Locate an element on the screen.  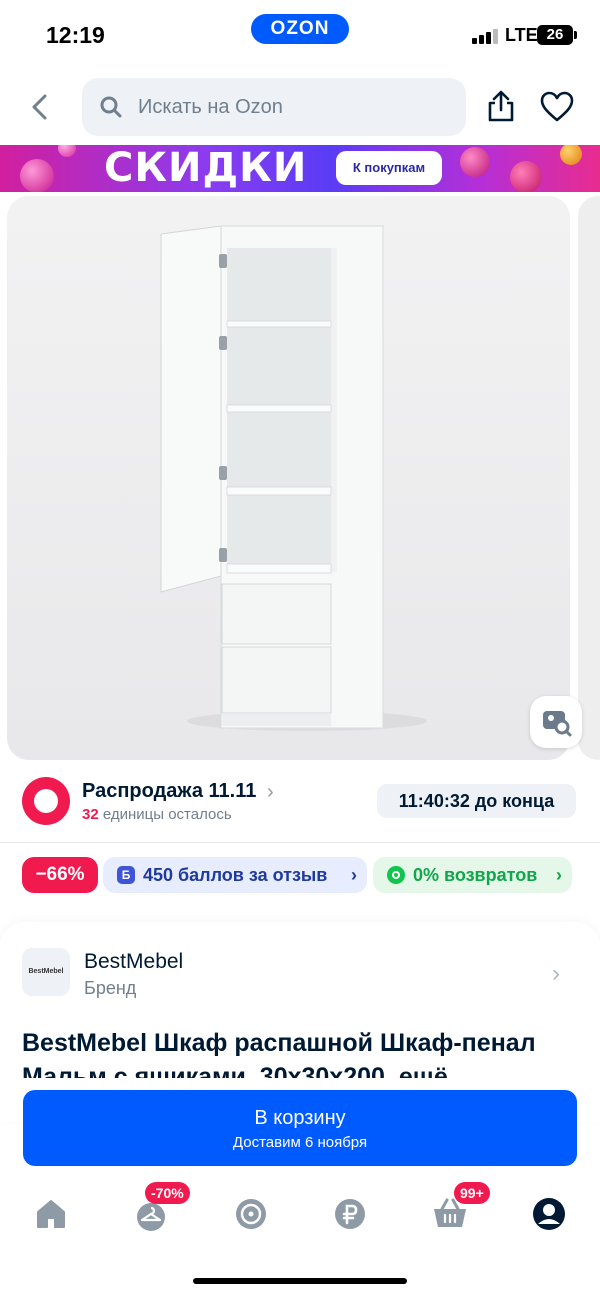
promo-banner: СКИДКИ К покупкам is located at coordinates (300, 168).